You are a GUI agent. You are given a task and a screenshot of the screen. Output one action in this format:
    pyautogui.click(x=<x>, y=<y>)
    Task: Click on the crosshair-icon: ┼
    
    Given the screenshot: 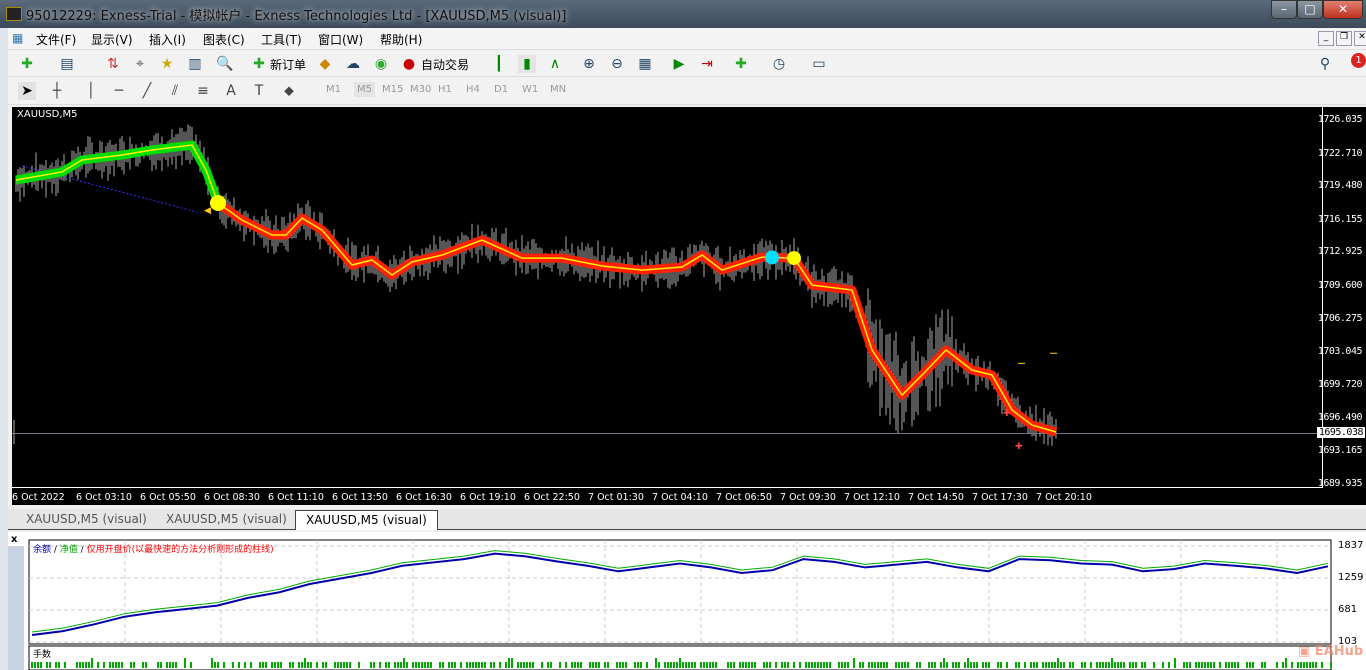 What is the action you would take?
    pyautogui.click(x=57, y=91)
    